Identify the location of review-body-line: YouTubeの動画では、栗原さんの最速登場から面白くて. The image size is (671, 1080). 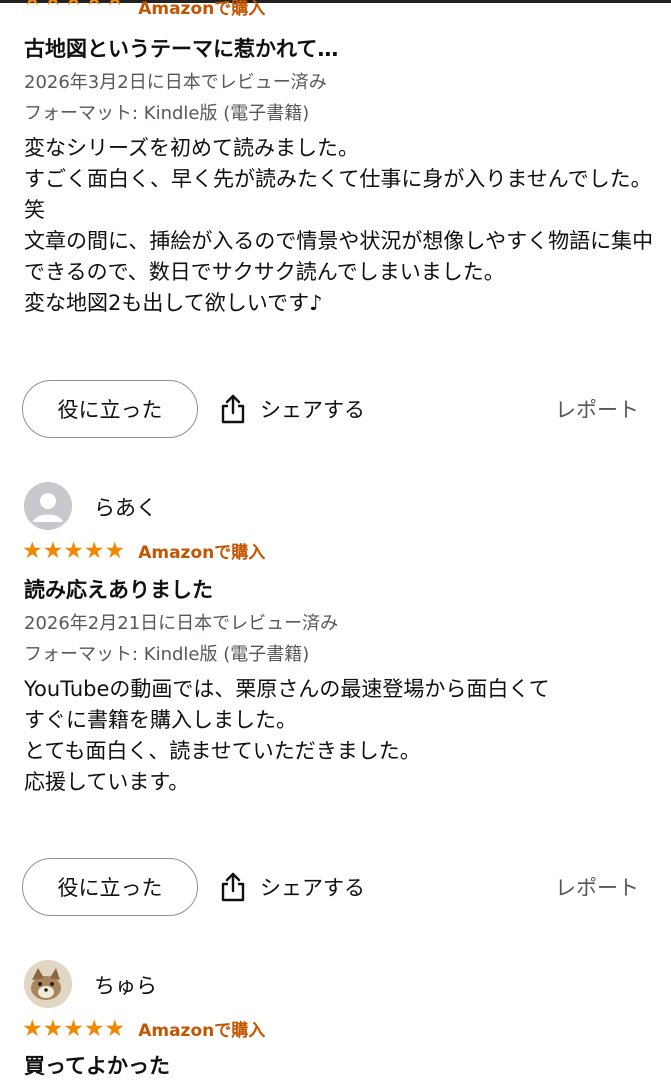
(287, 689).